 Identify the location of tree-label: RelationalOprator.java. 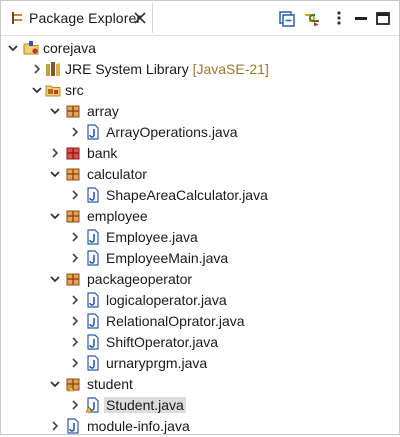
(175, 321).